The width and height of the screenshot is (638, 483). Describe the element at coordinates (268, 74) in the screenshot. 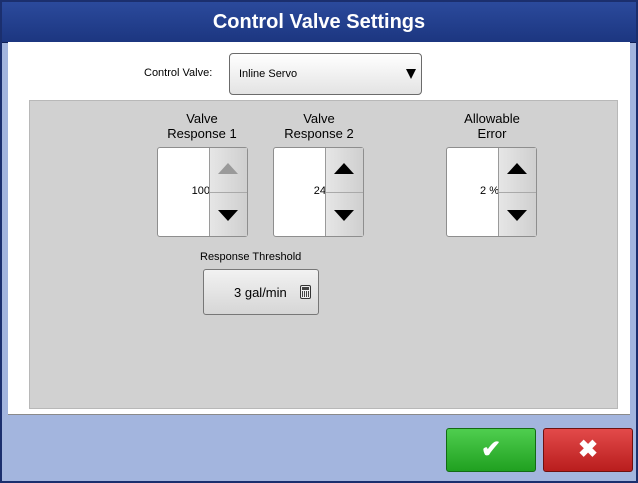

I see `control-valve-value: Inline Servo` at that location.